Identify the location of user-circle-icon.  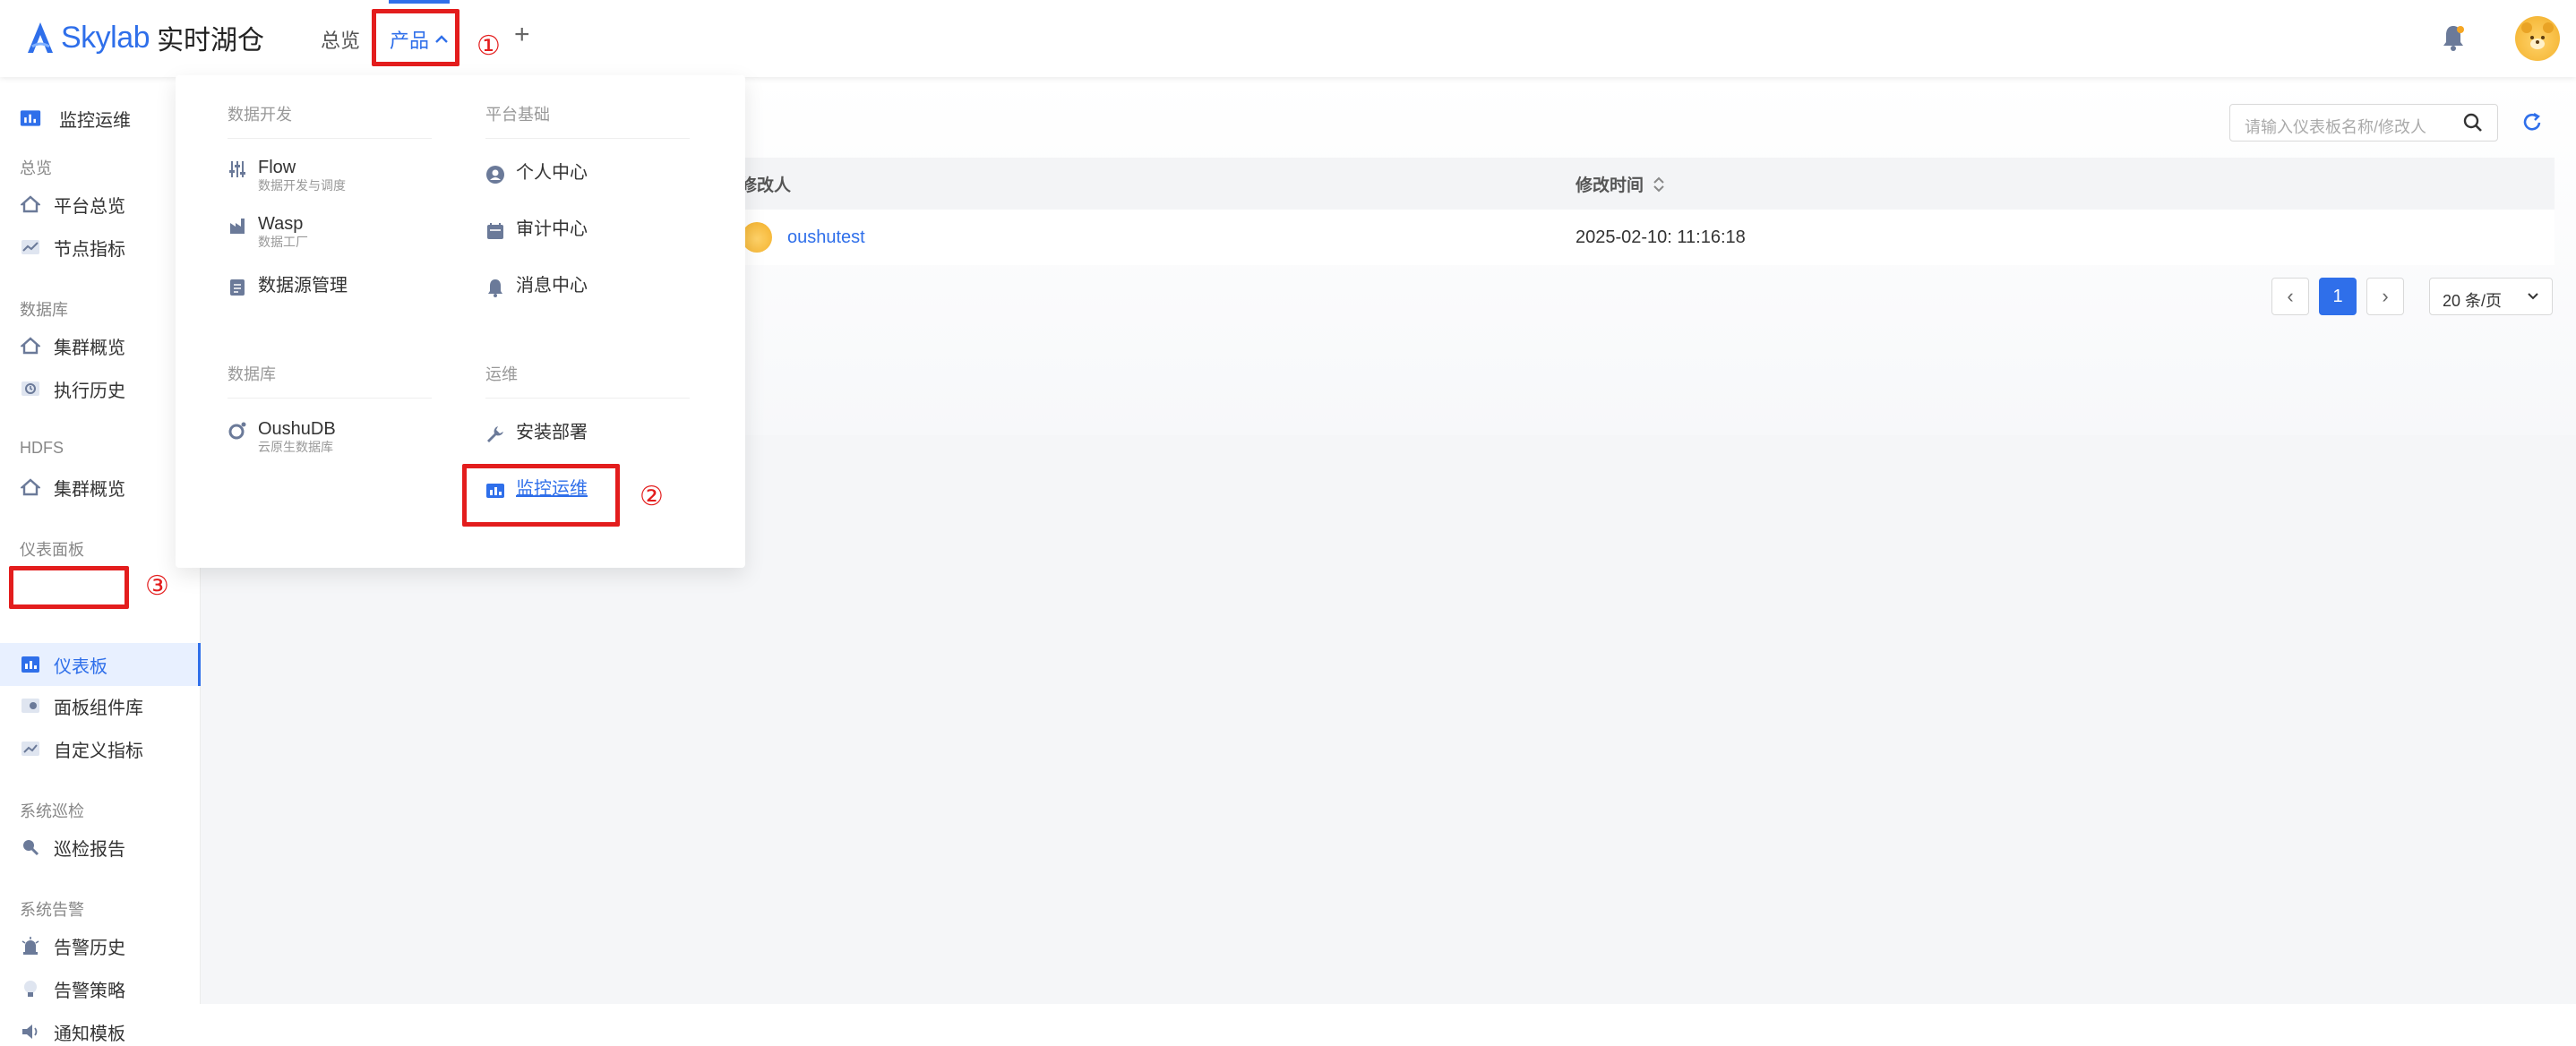
(495, 175).